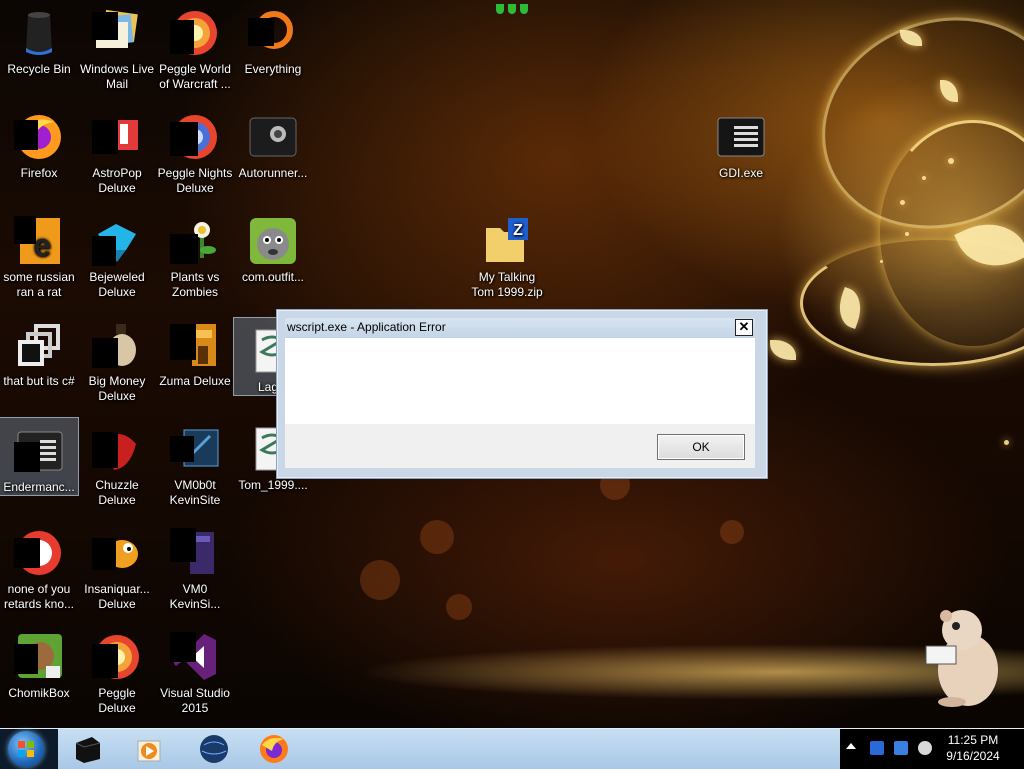 Image resolution: width=1024 pixels, height=769 pixels. I want to click on cmd-icon, so click(88, 749).